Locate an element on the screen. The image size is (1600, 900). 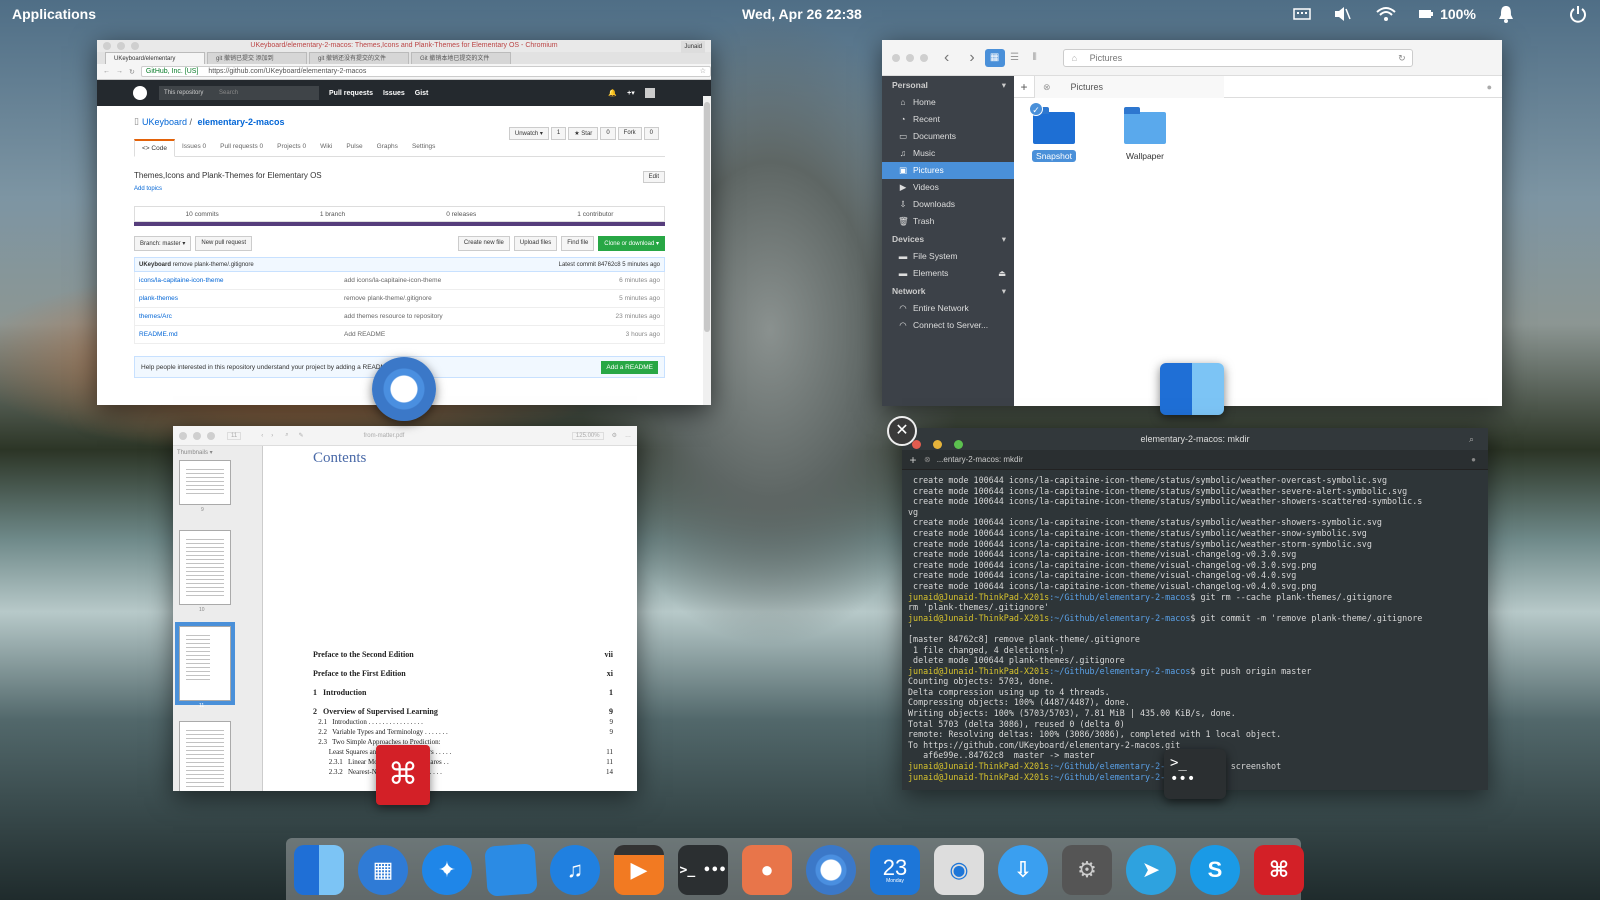
releases-link: 0 releases is located at coordinates (461, 214).